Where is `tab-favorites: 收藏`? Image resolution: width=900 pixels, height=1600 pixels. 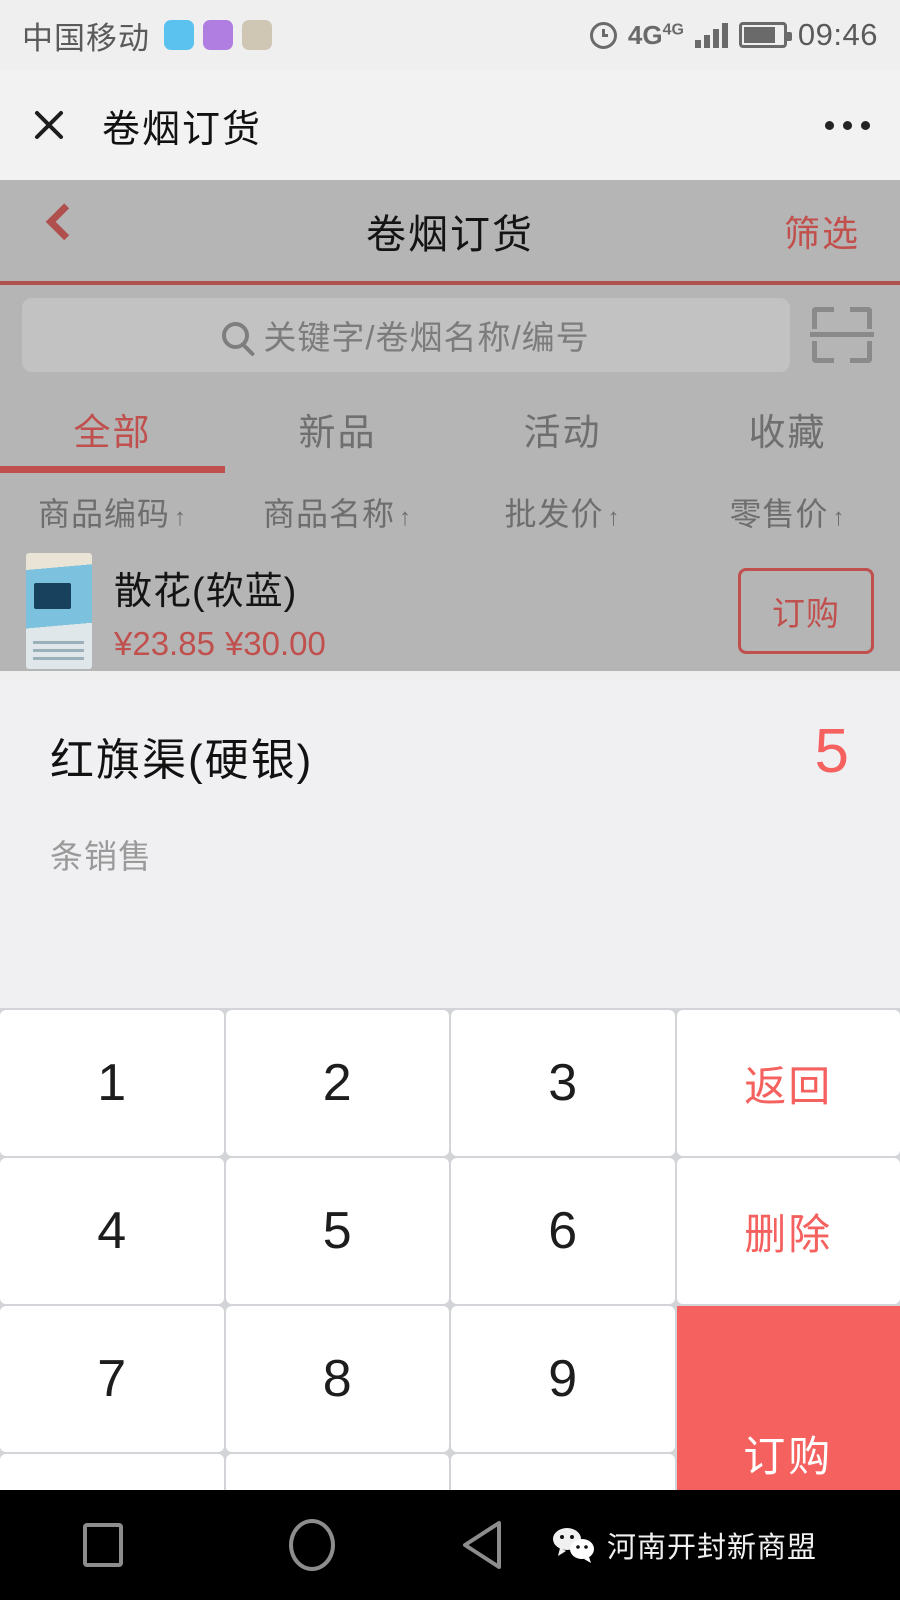 tab-favorites: 收藏 is located at coordinates (787, 429).